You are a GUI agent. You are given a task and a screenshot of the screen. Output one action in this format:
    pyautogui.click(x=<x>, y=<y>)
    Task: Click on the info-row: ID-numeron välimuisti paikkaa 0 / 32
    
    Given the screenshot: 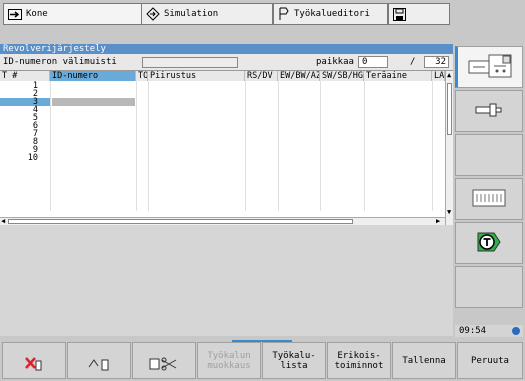 What is the action you would take?
    pyautogui.click(x=226, y=62)
    